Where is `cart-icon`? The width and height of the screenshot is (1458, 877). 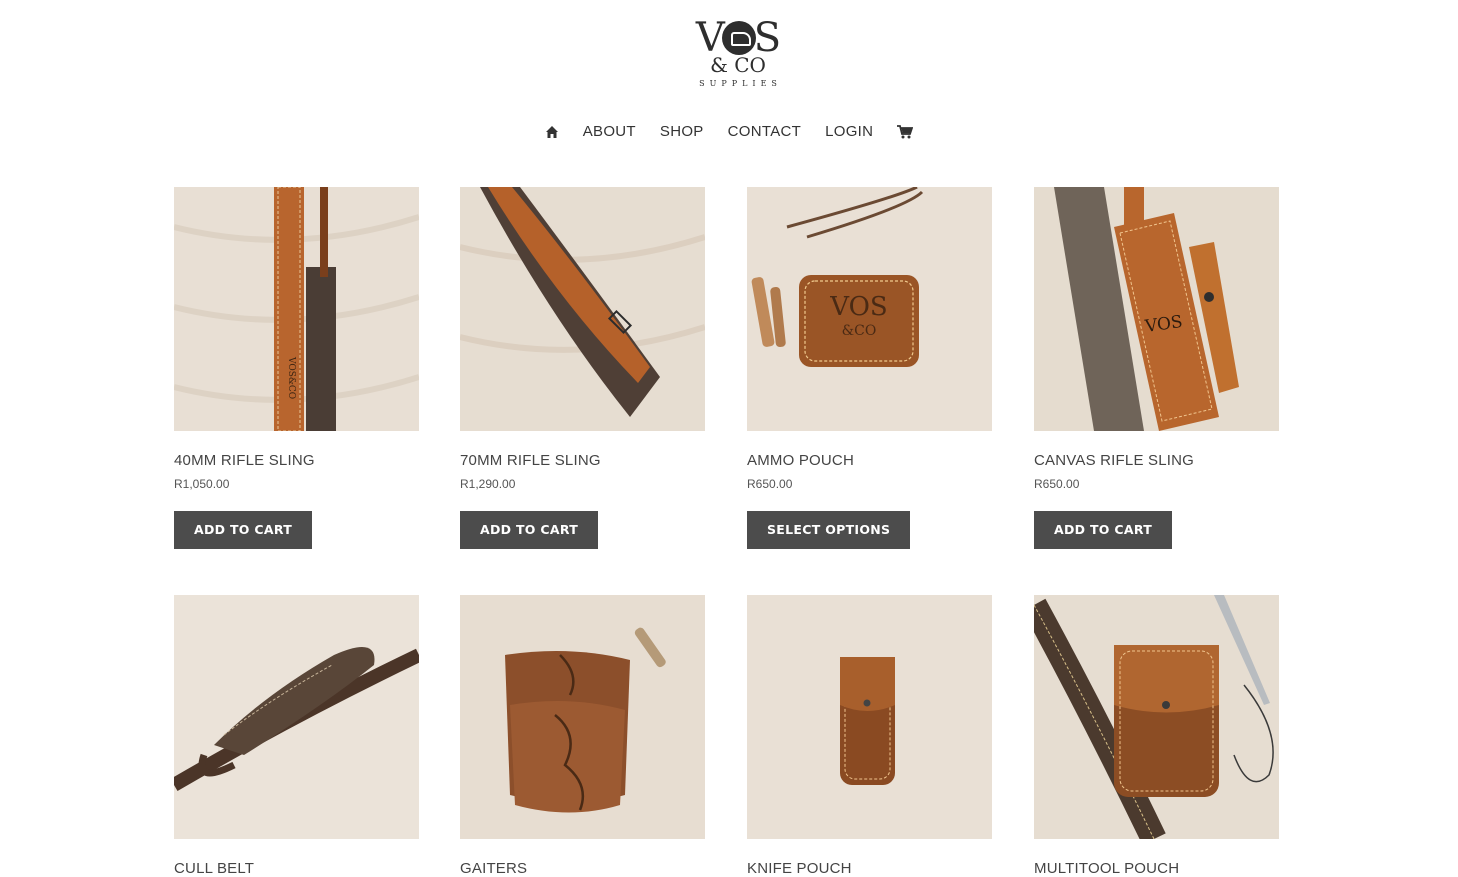
cart-icon is located at coordinates (905, 132).